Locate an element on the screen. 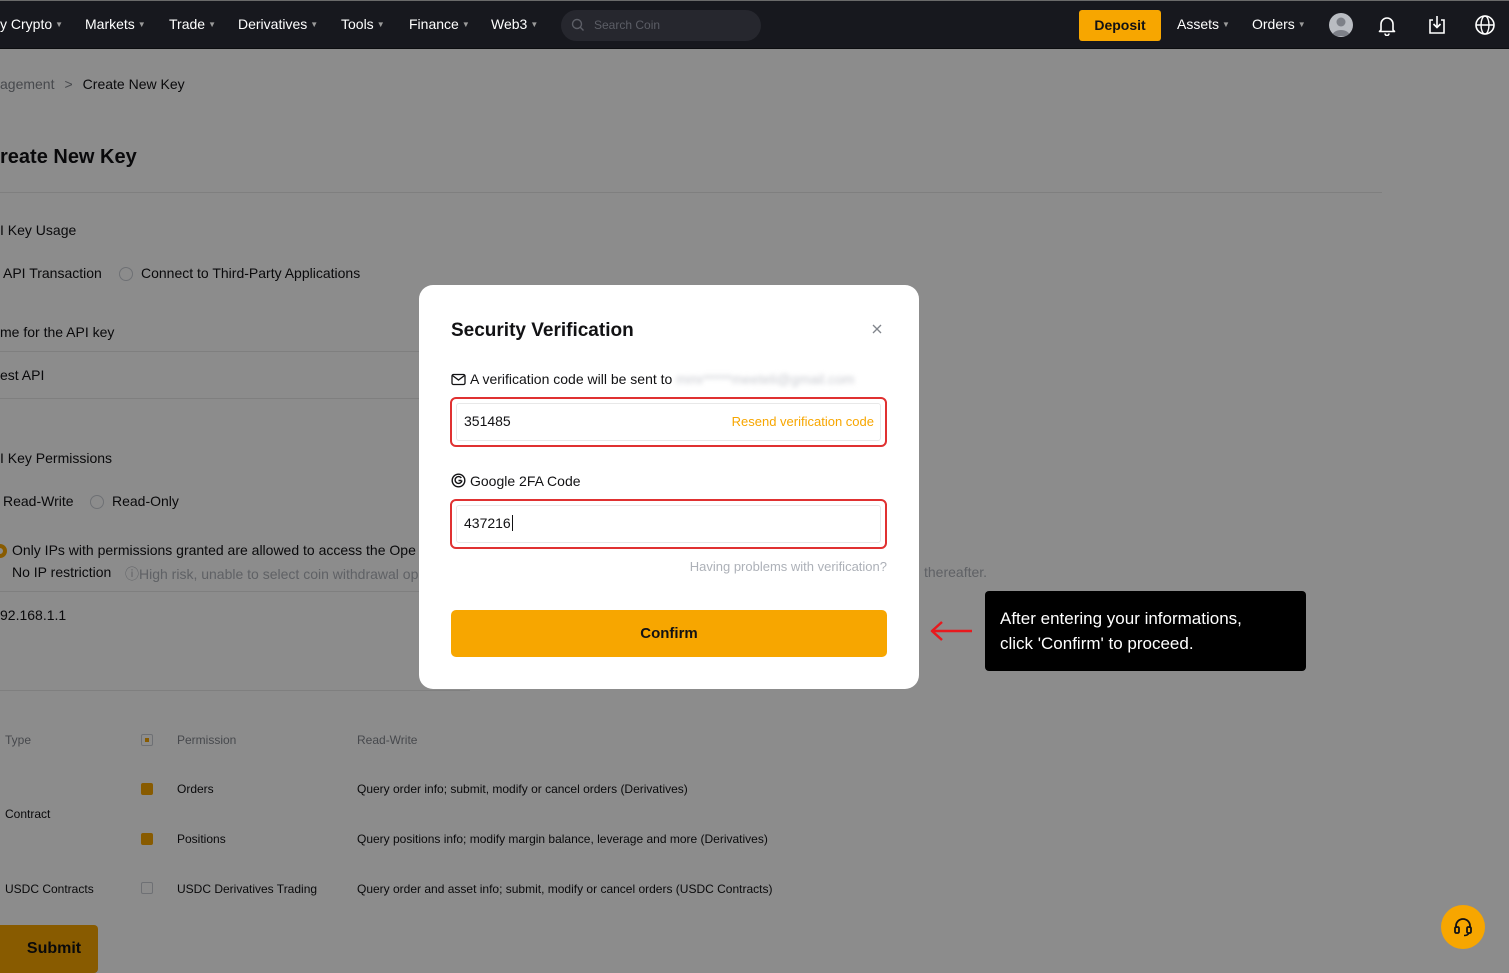 Image resolution: width=1509 pixels, height=973 pixels. user-icon is located at coordinates (1341, 26).